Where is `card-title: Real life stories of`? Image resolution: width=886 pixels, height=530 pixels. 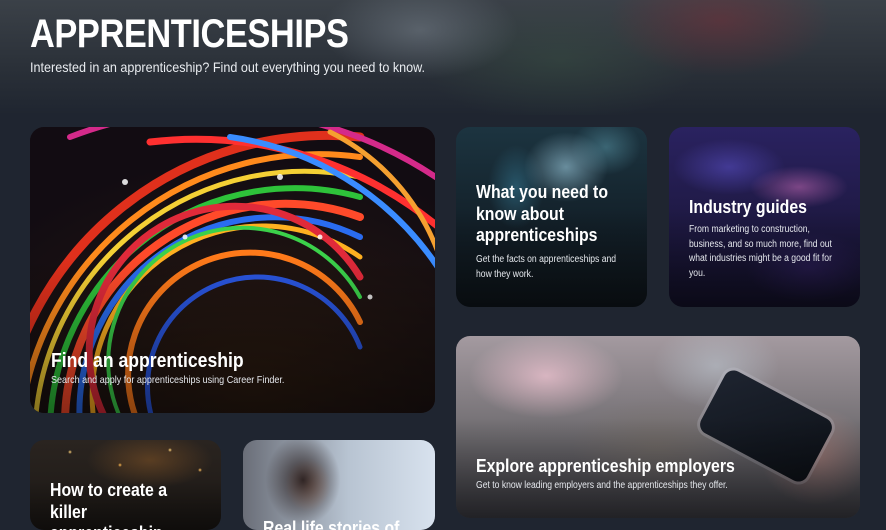
card-title: Real life stories of is located at coordinates (331, 524).